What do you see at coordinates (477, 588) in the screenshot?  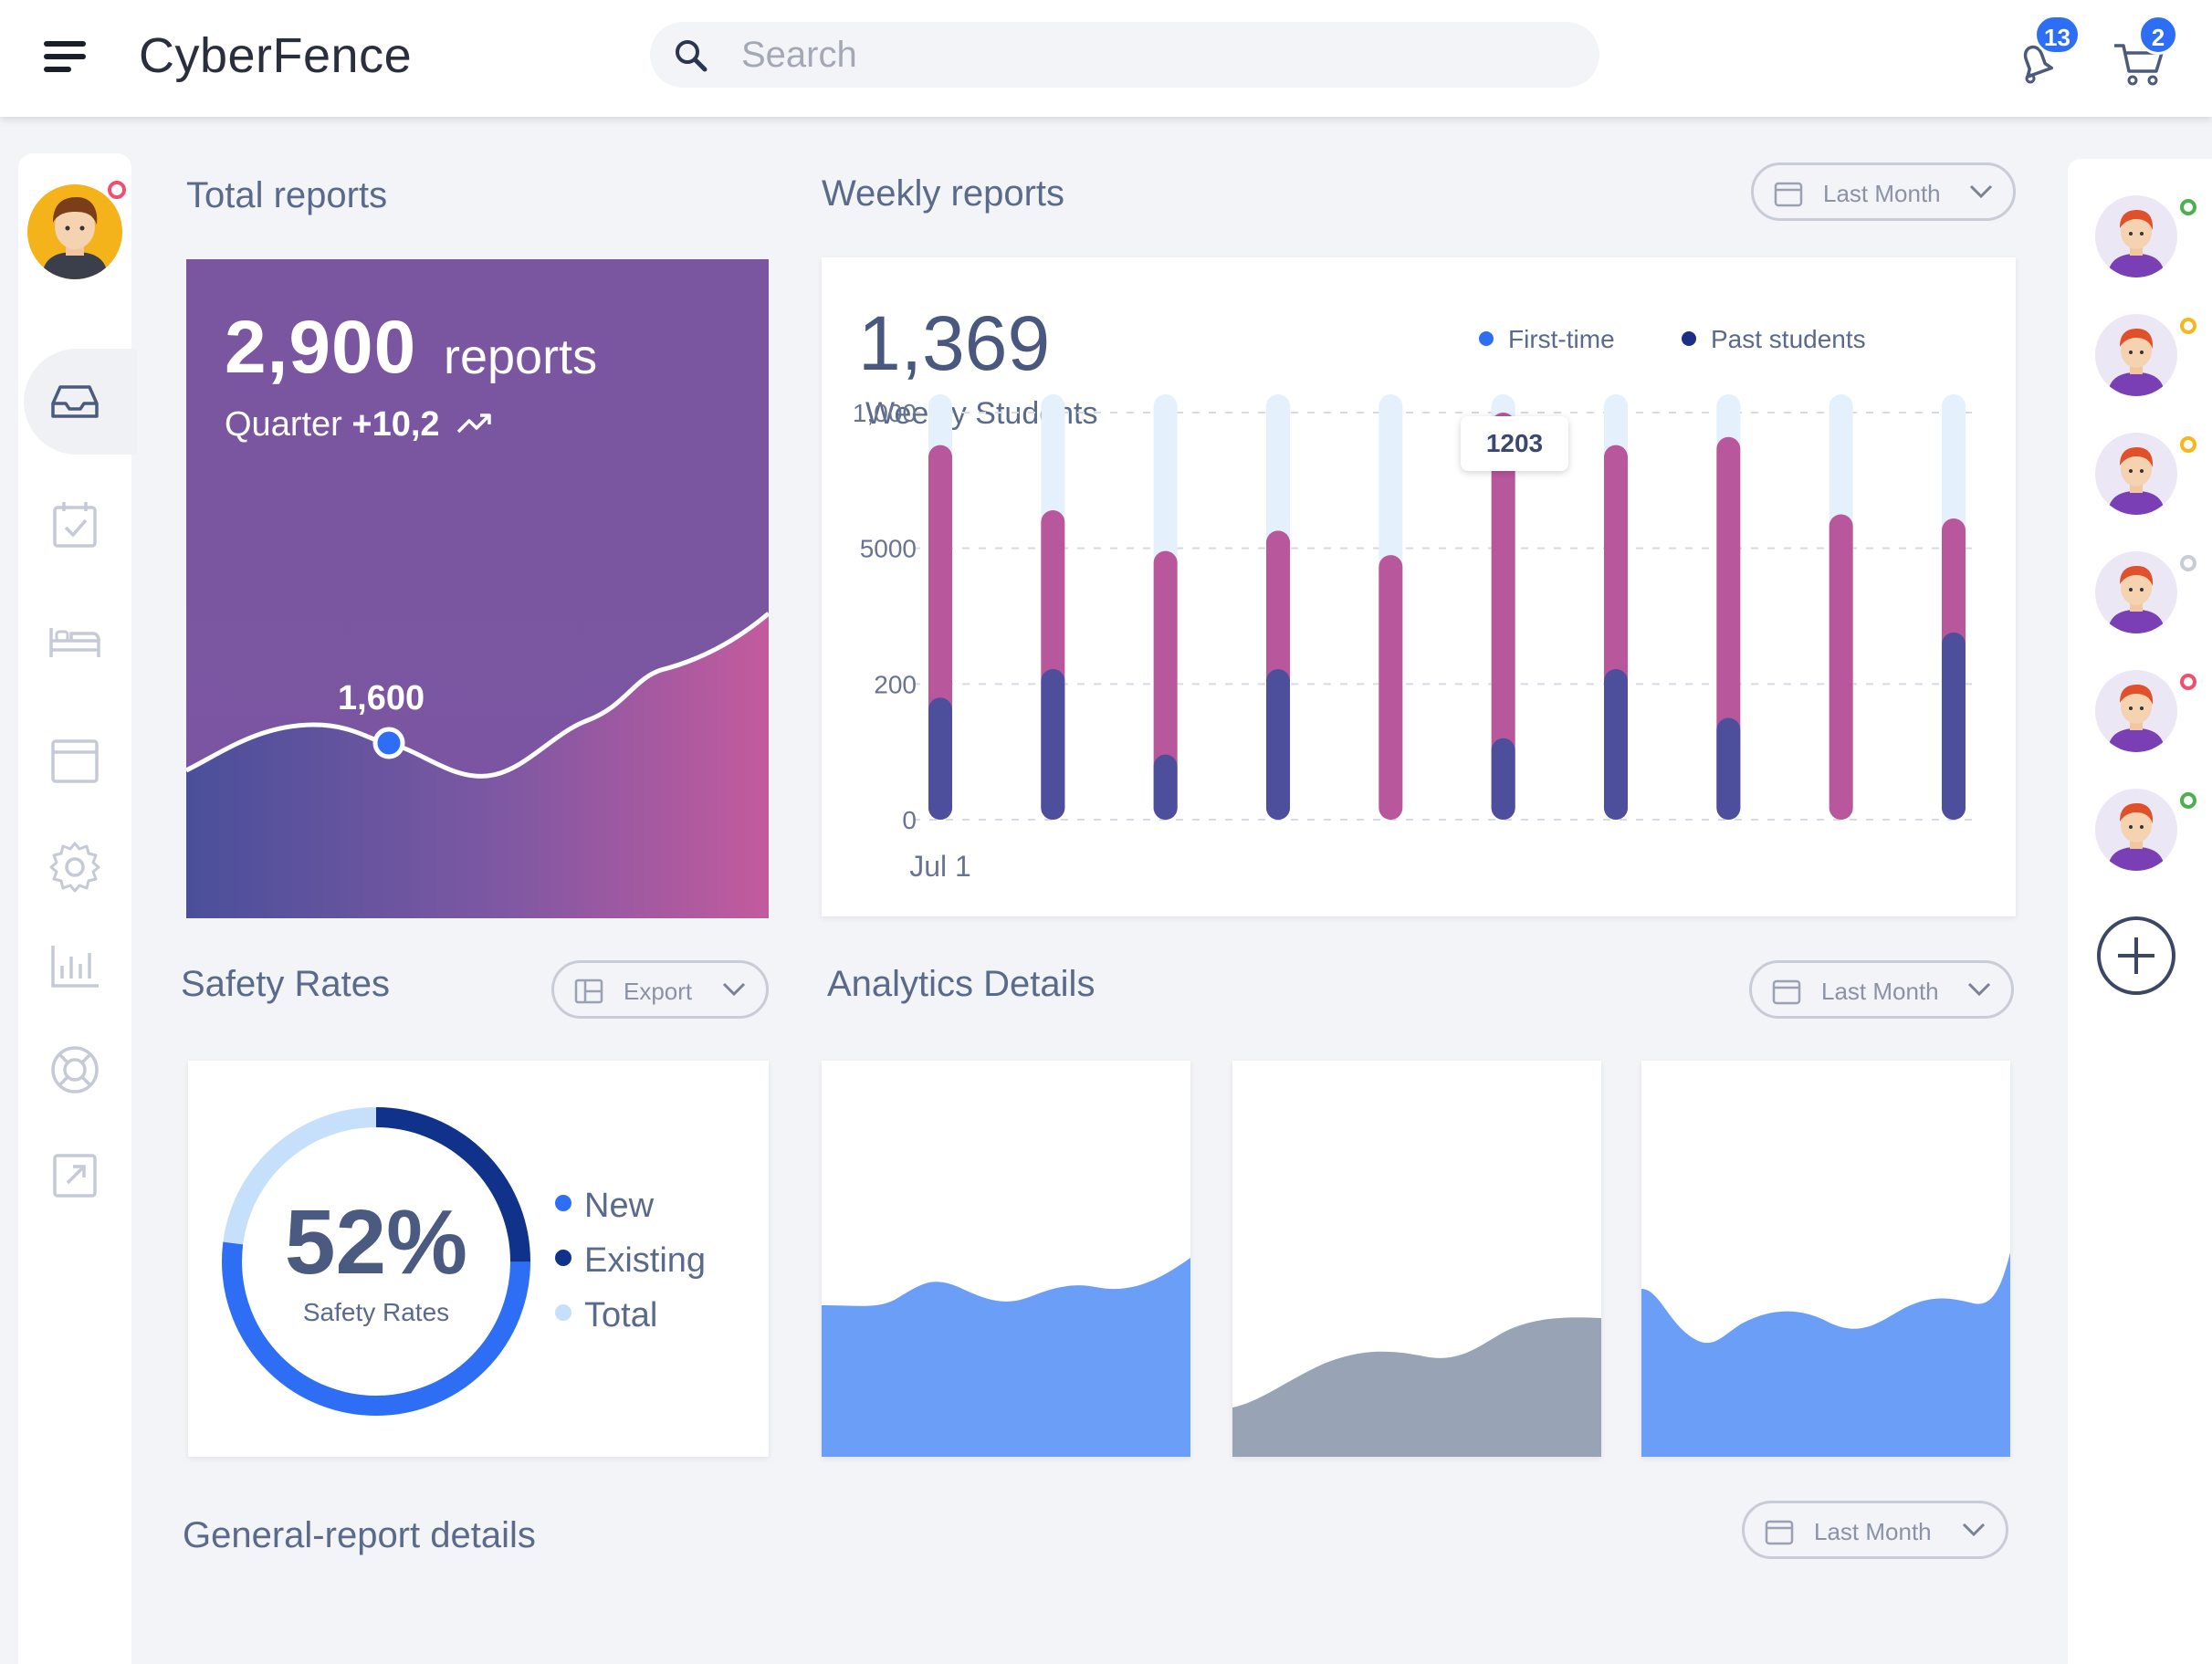 I see `total-reports-card: 2,900 reports Quarter +10,2 1,600` at bounding box center [477, 588].